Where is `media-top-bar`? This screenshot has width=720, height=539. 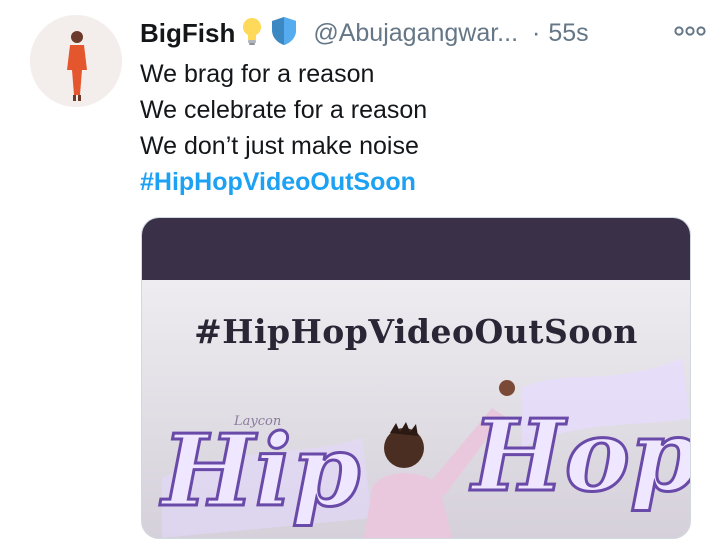 media-top-bar is located at coordinates (416, 249).